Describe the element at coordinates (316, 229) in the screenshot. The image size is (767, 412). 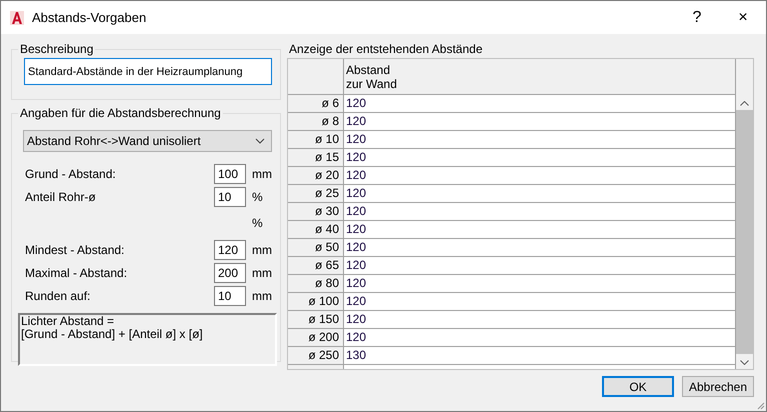
I see `row-header: ø 40` at that location.